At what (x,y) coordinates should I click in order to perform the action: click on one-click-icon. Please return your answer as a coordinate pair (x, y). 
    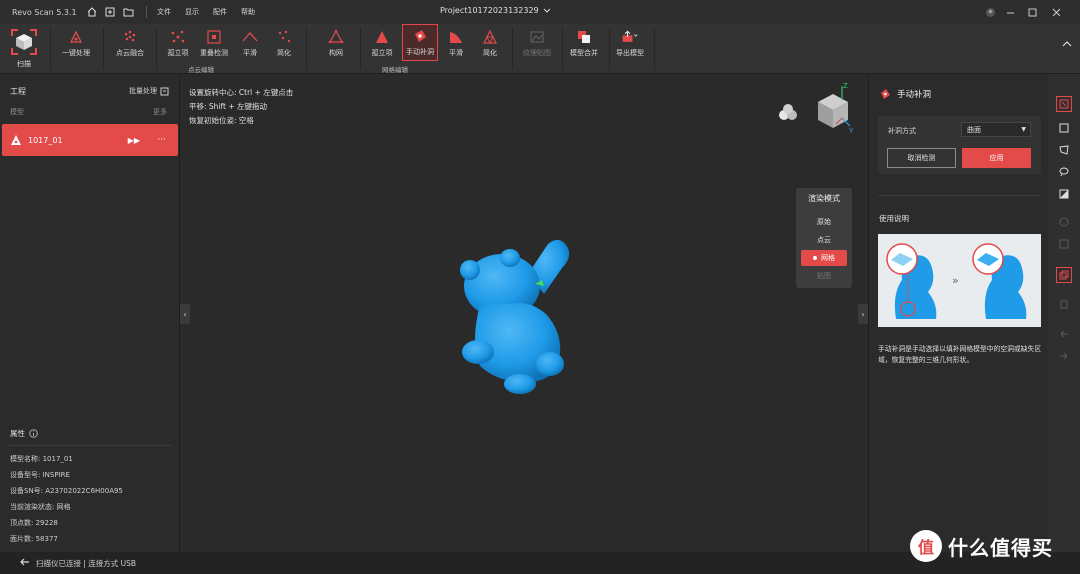
    Looking at the image, I should click on (76, 37).